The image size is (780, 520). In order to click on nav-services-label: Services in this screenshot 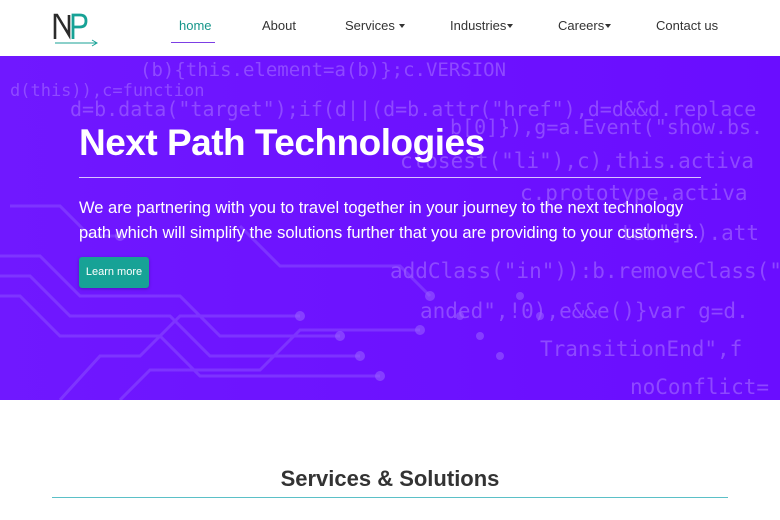, I will do `click(370, 25)`.